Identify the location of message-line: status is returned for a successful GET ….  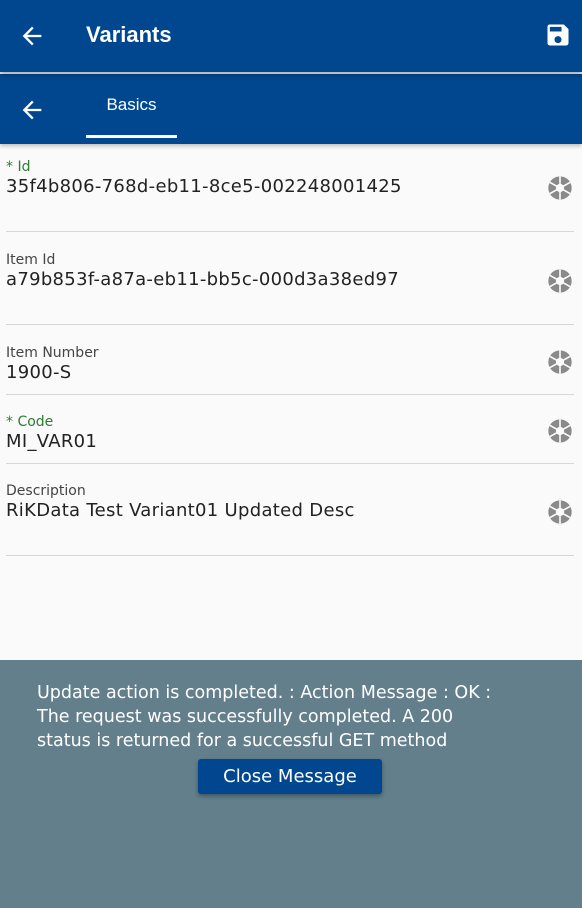
(242, 741).